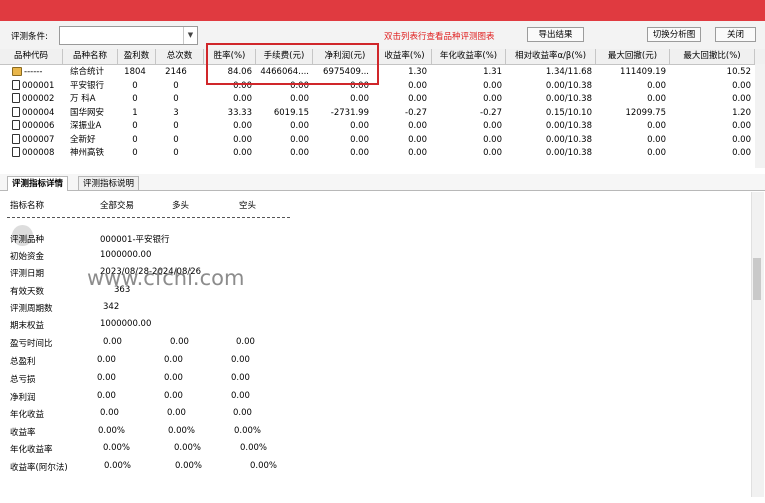 This screenshot has width=765, height=503. Describe the element at coordinates (128, 35) in the screenshot. I see `condition-select: ▼` at that location.